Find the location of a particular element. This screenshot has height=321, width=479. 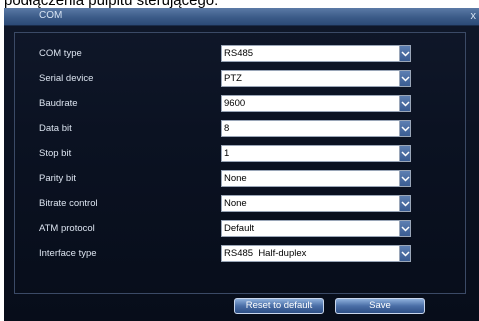

atm-protocol-select: Default is located at coordinates (316, 228).